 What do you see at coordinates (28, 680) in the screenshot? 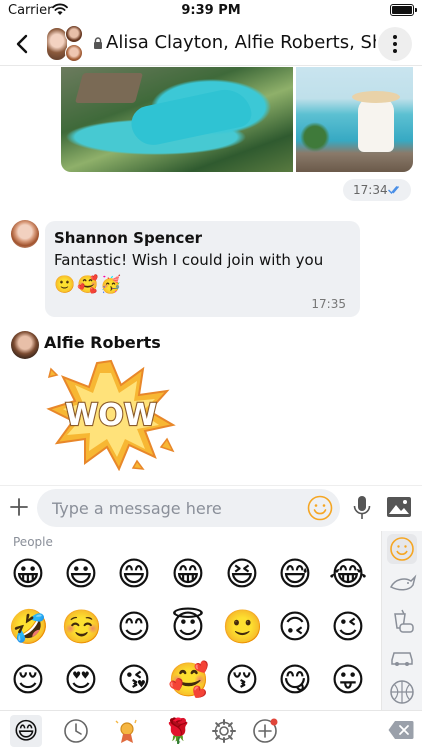
I see `emoji-relieved: 😌` at bounding box center [28, 680].